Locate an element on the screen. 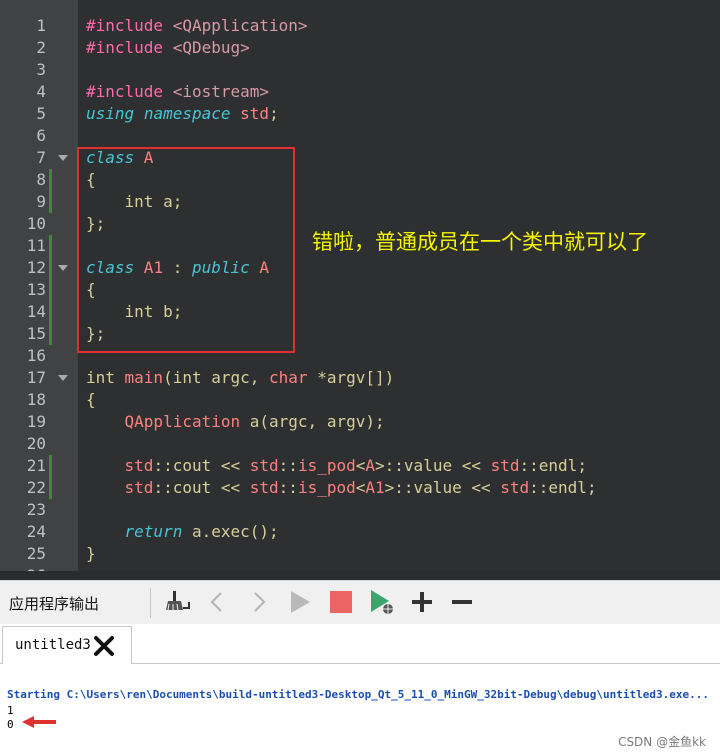  line-number: 8 is located at coordinates (41, 179).